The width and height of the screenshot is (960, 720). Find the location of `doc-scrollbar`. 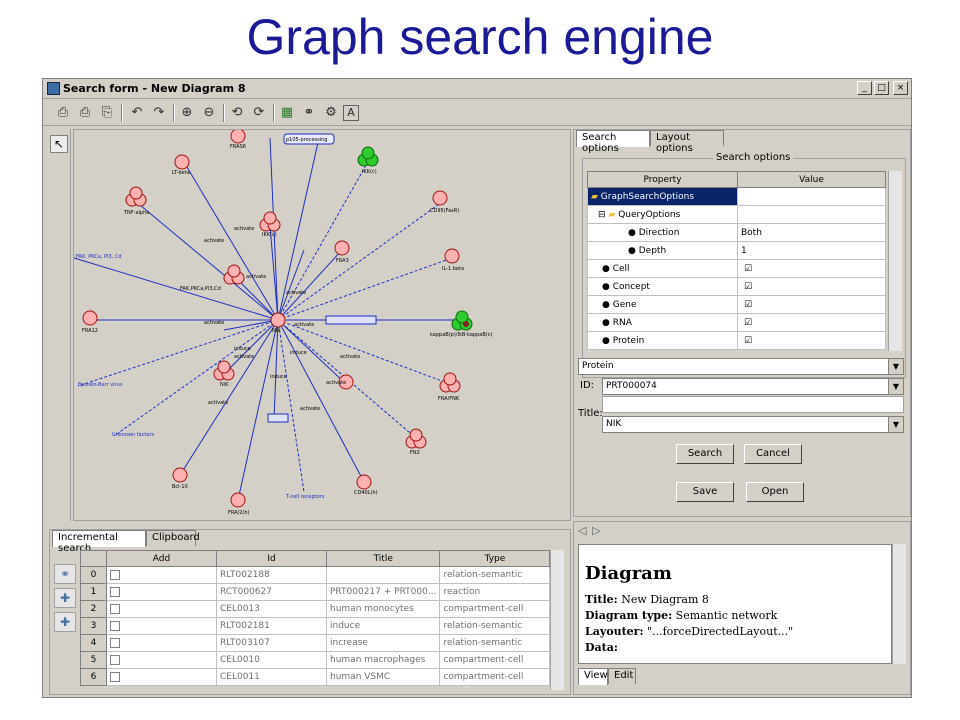

doc-scrollbar is located at coordinates (899, 604).